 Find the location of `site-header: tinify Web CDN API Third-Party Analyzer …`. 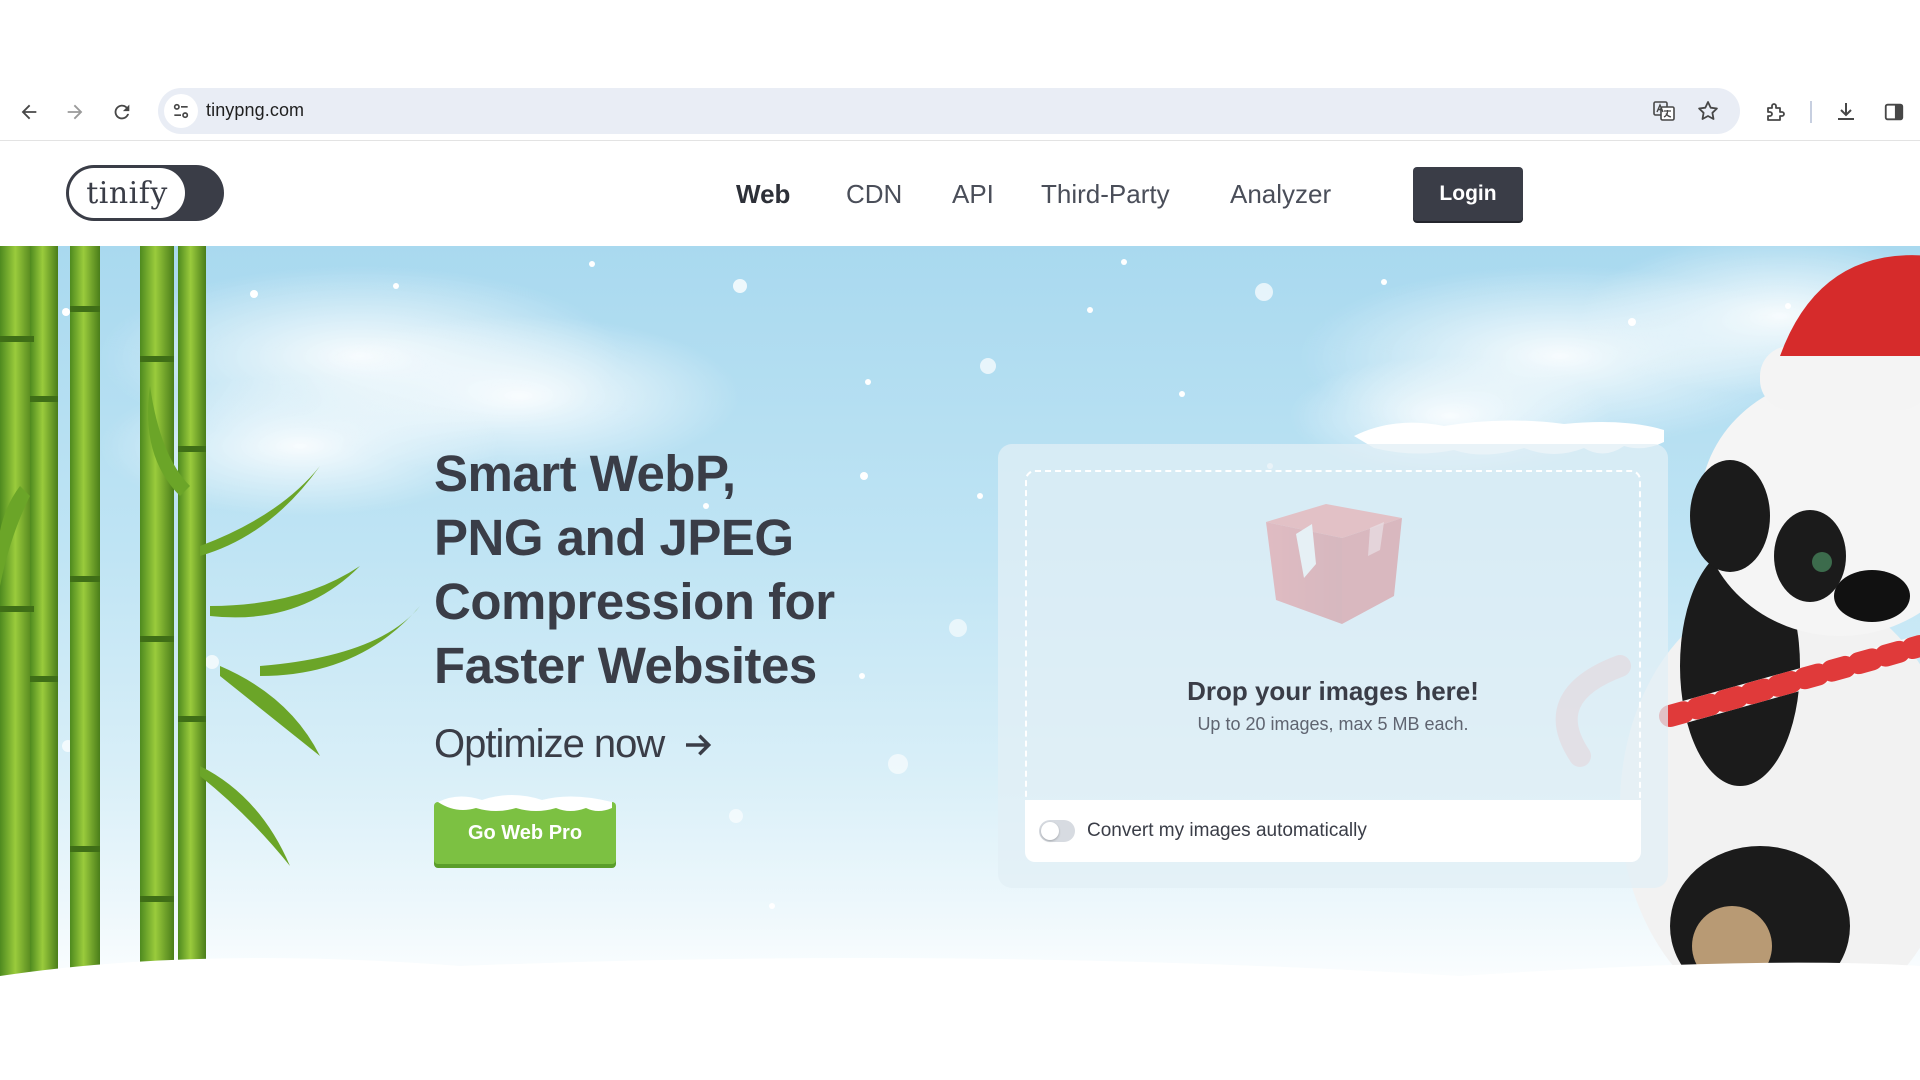

site-header: tinify Web CDN API Third-Party Analyzer … is located at coordinates (960, 193).